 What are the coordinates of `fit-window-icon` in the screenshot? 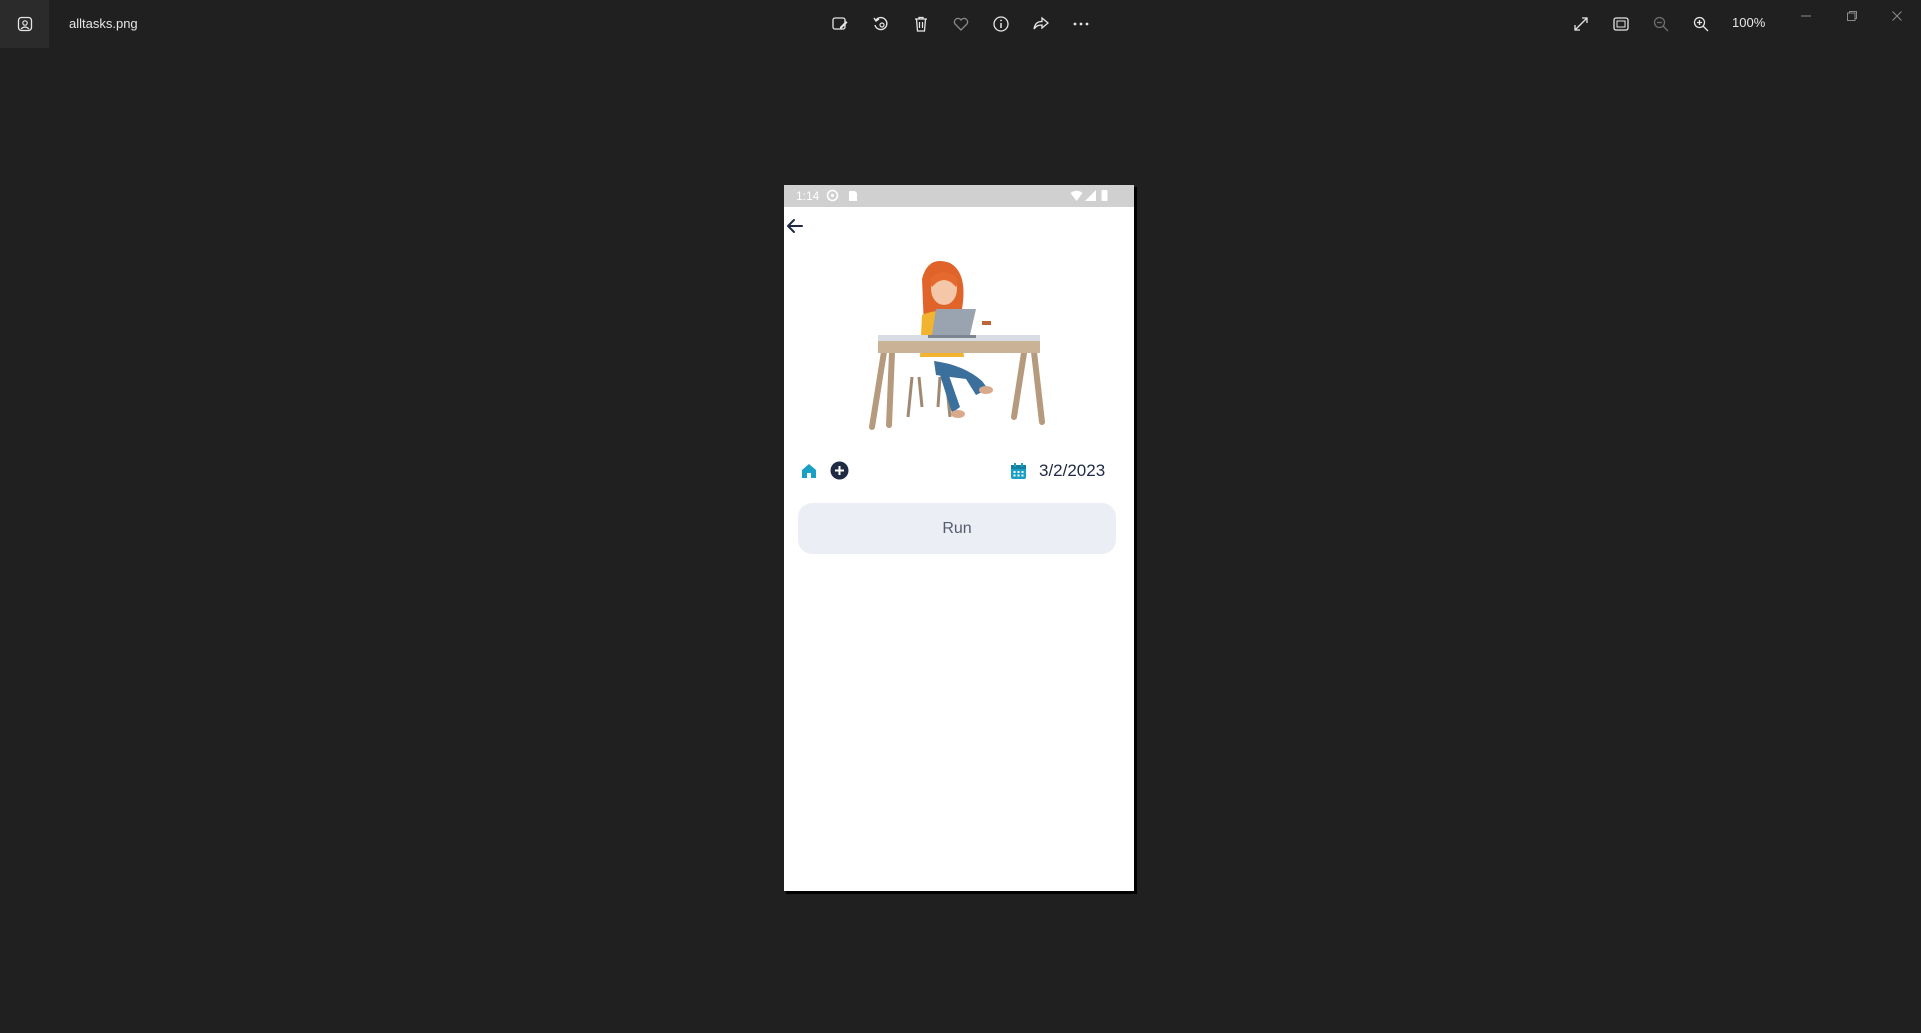 It's located at (1621, 24).